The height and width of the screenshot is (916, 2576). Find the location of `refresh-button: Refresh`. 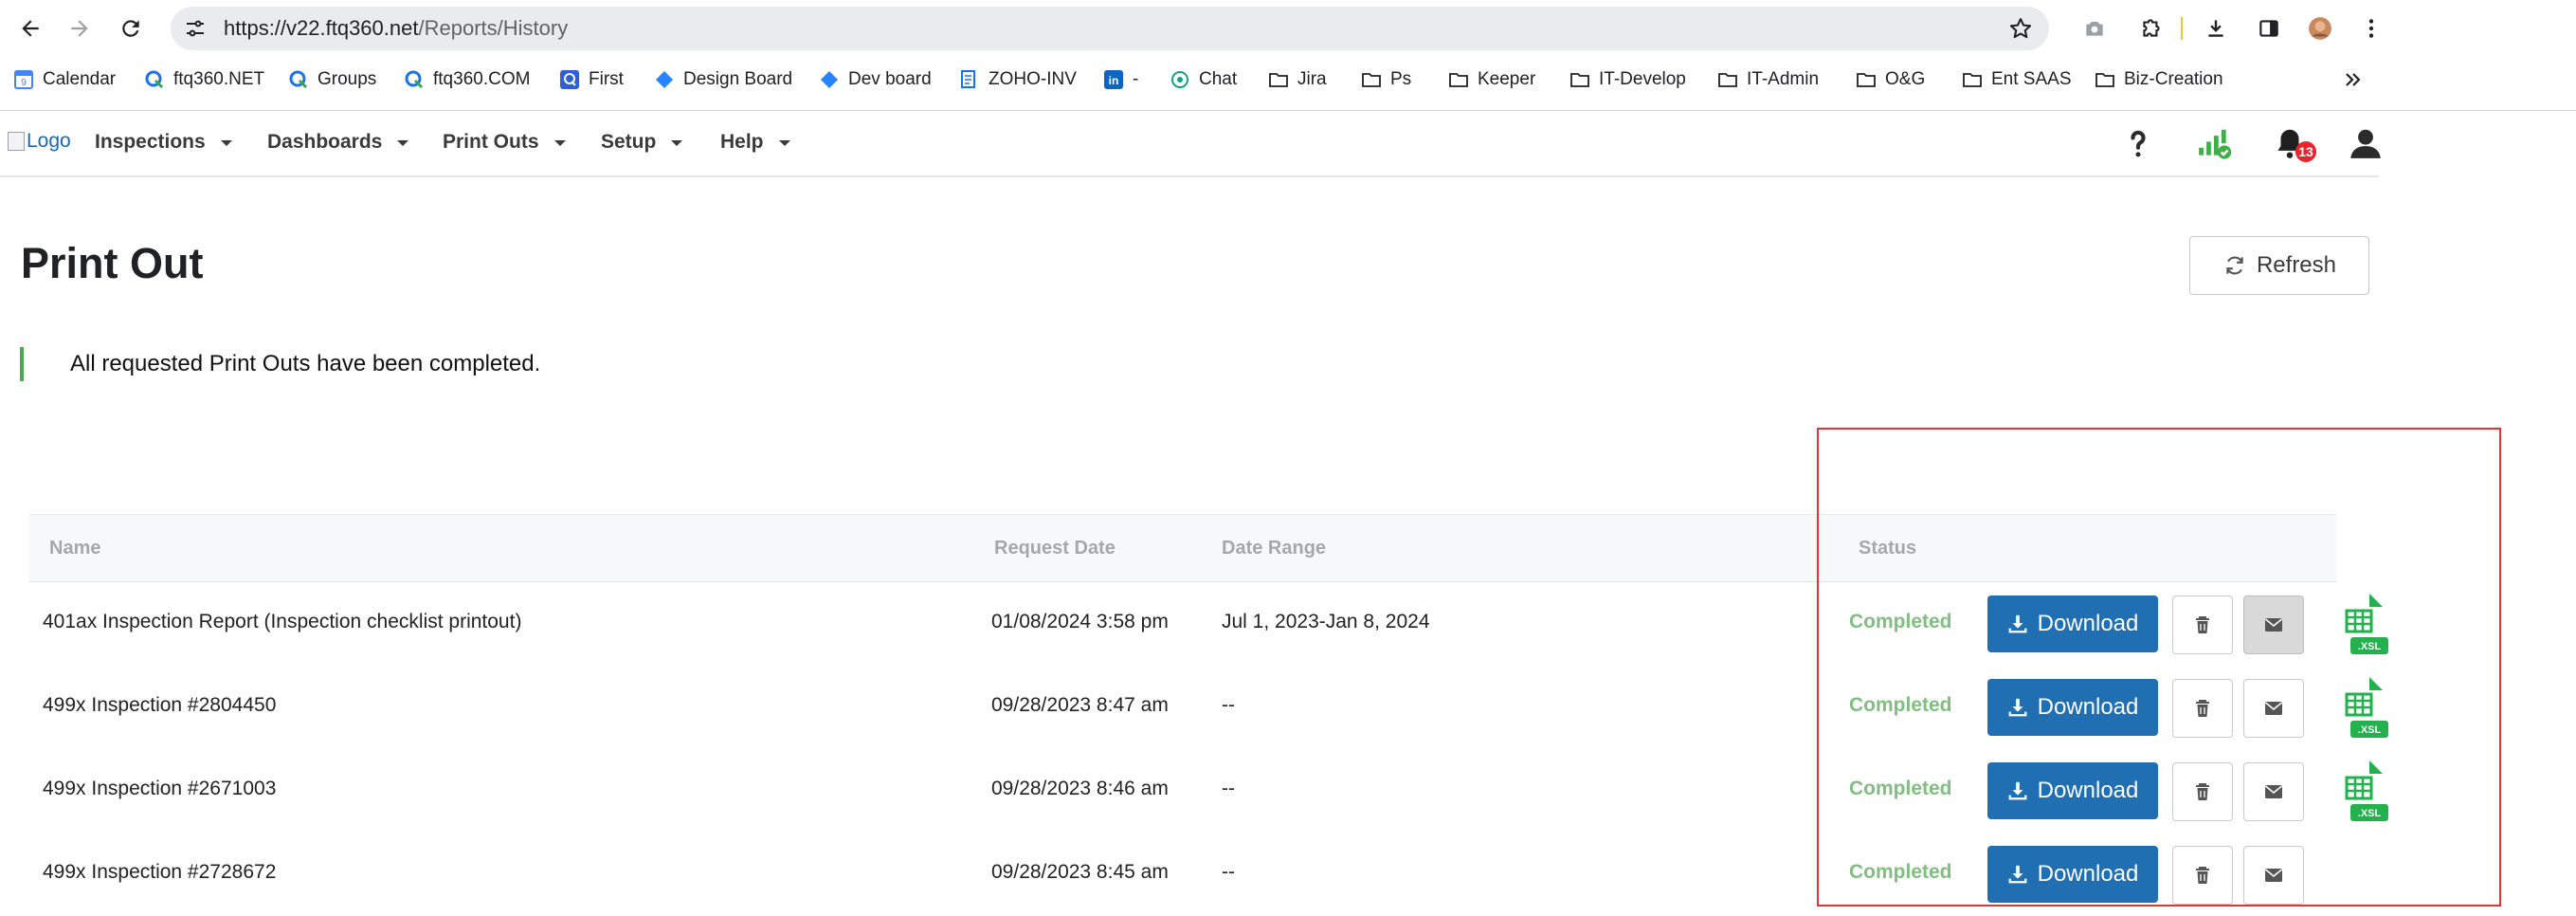

refresh-button: Refresh is located at coordinates (2279, 265).